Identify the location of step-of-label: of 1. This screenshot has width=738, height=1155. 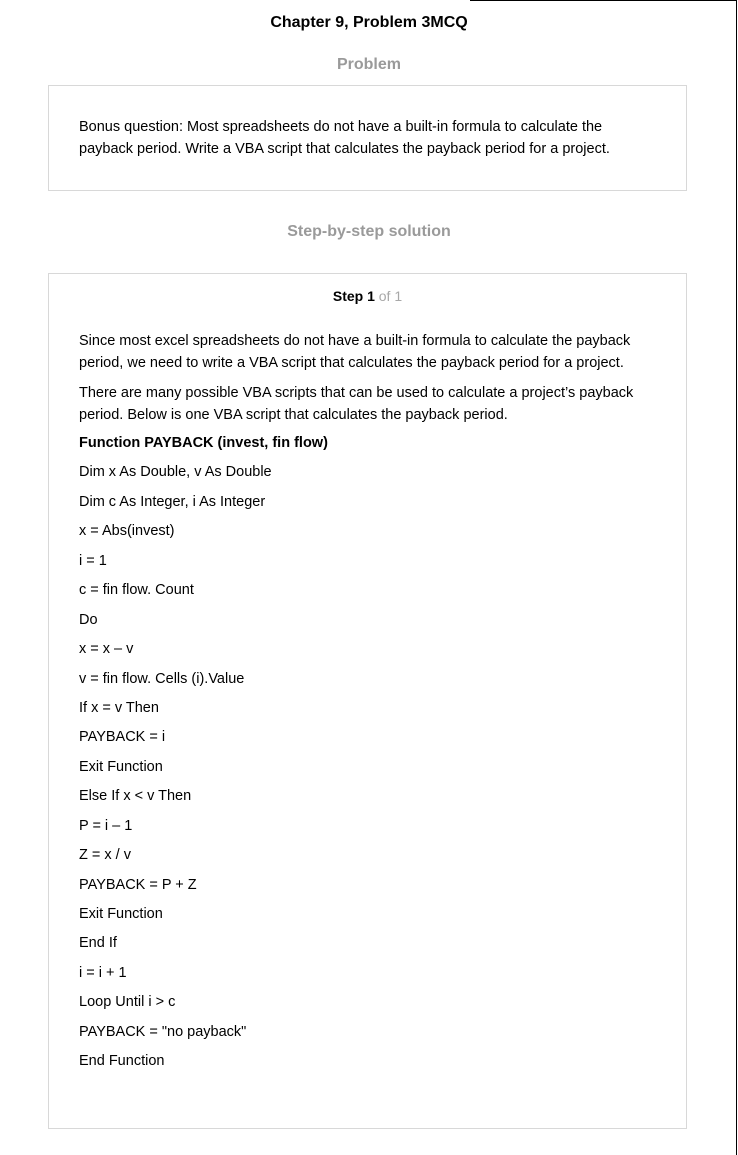
(390, 296).